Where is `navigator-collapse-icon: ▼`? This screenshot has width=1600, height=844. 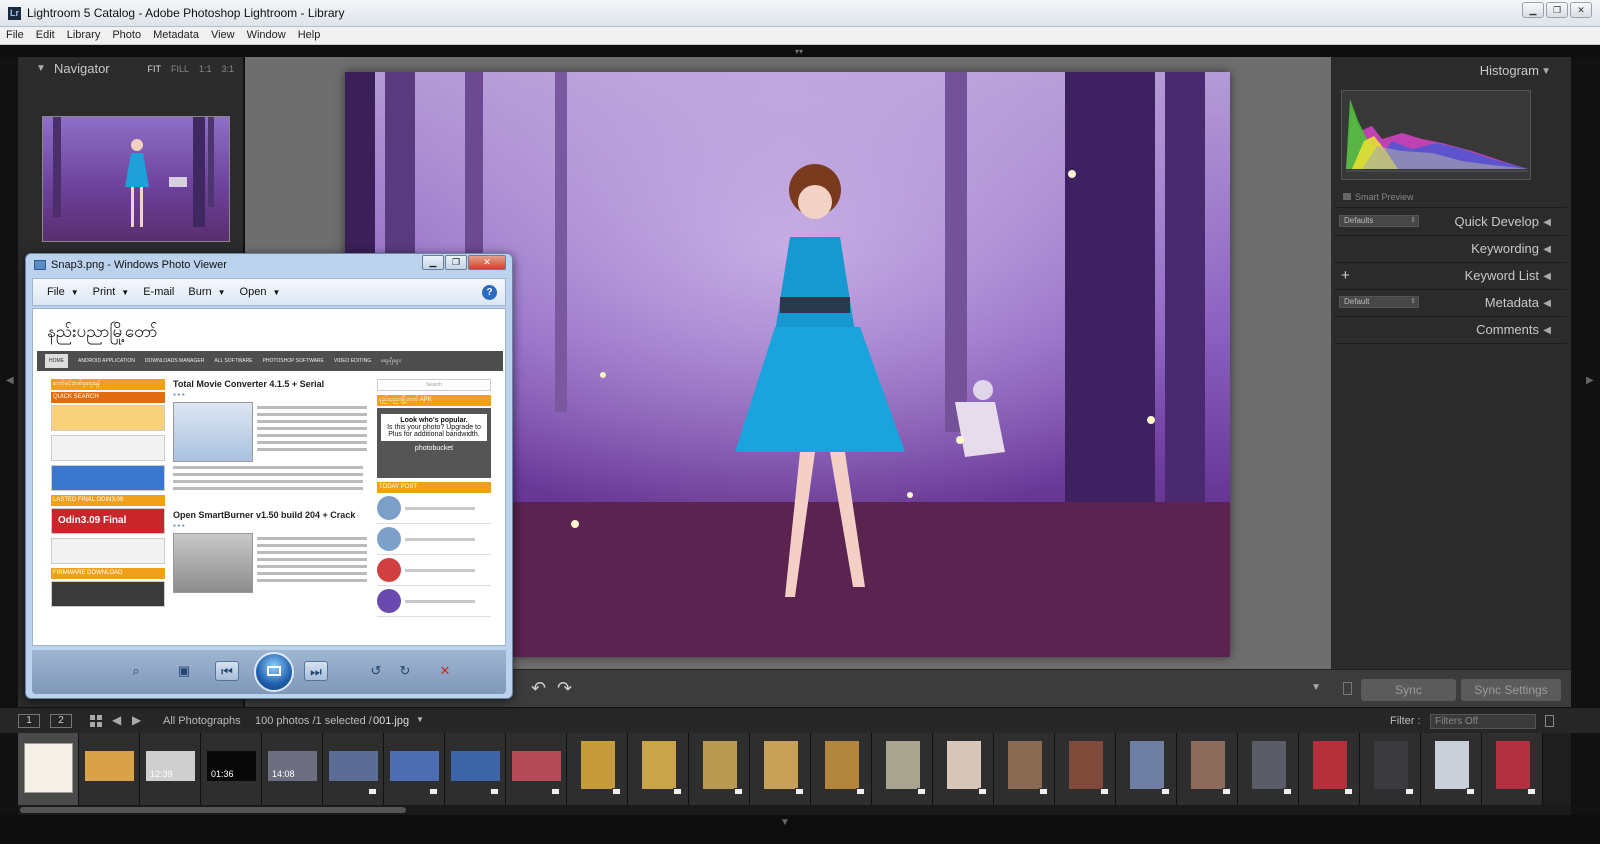 navigator-collapse-icon: ▼ is located at coordinates (41, 68).